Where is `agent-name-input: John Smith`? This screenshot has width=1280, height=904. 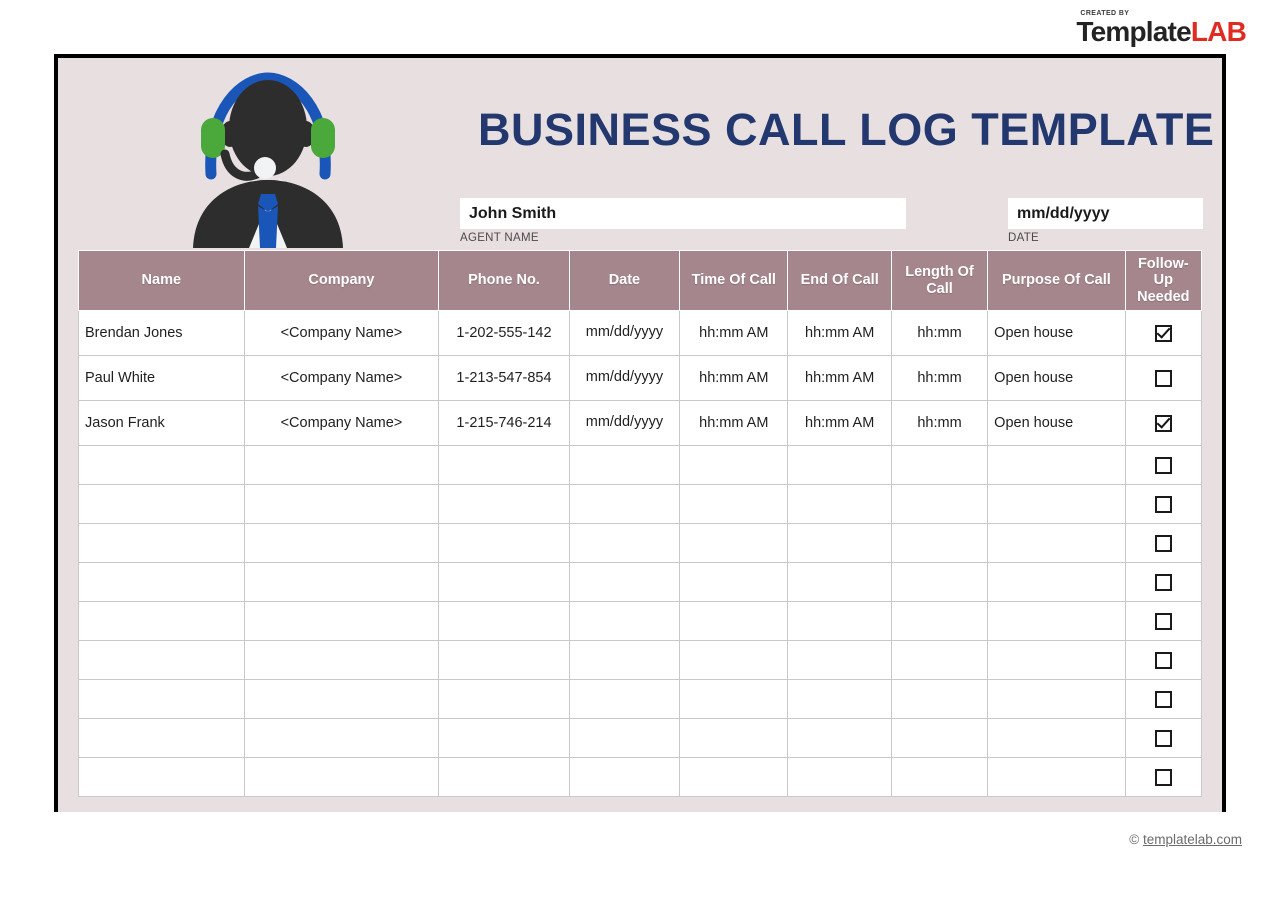 agent-name-input: John Smith is located at coordinates (683, 213).